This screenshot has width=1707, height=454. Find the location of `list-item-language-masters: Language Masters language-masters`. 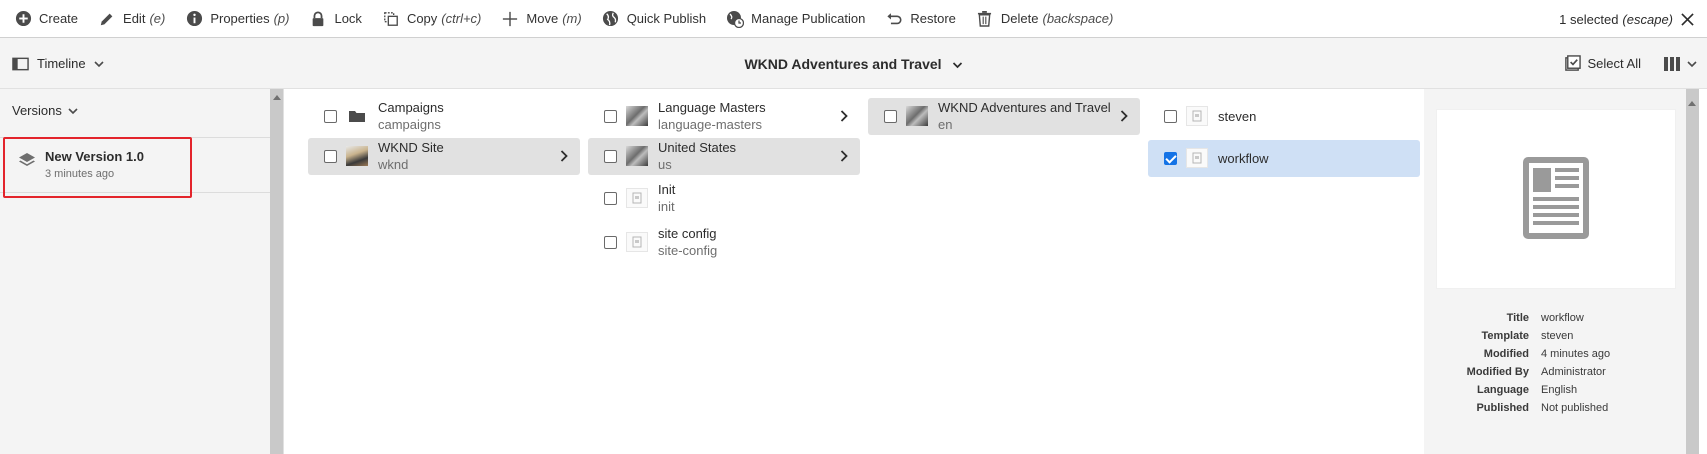

list-item-language-masters: Language Masters language-masters is located at coordinates (724, 116).